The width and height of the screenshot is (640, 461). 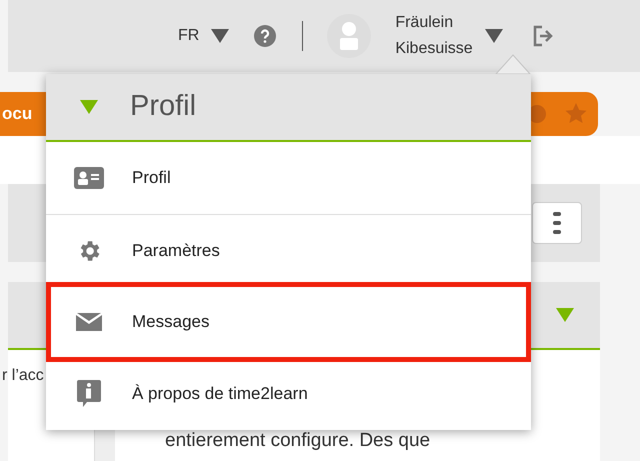 What do you see at coordinates (265, 36) in the screenshot?
I see `help-icon` at bounding box center [265, 36].